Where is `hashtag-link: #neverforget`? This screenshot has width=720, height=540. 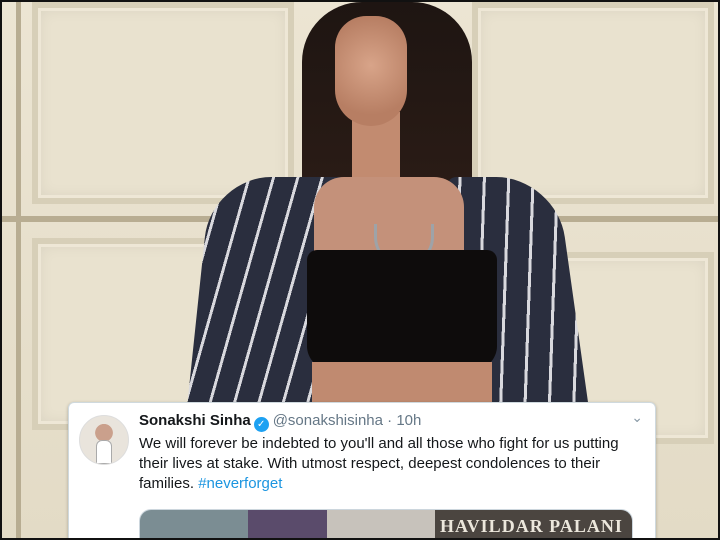 hashtag-link: #neverforget is located at coordinates (240, 483).